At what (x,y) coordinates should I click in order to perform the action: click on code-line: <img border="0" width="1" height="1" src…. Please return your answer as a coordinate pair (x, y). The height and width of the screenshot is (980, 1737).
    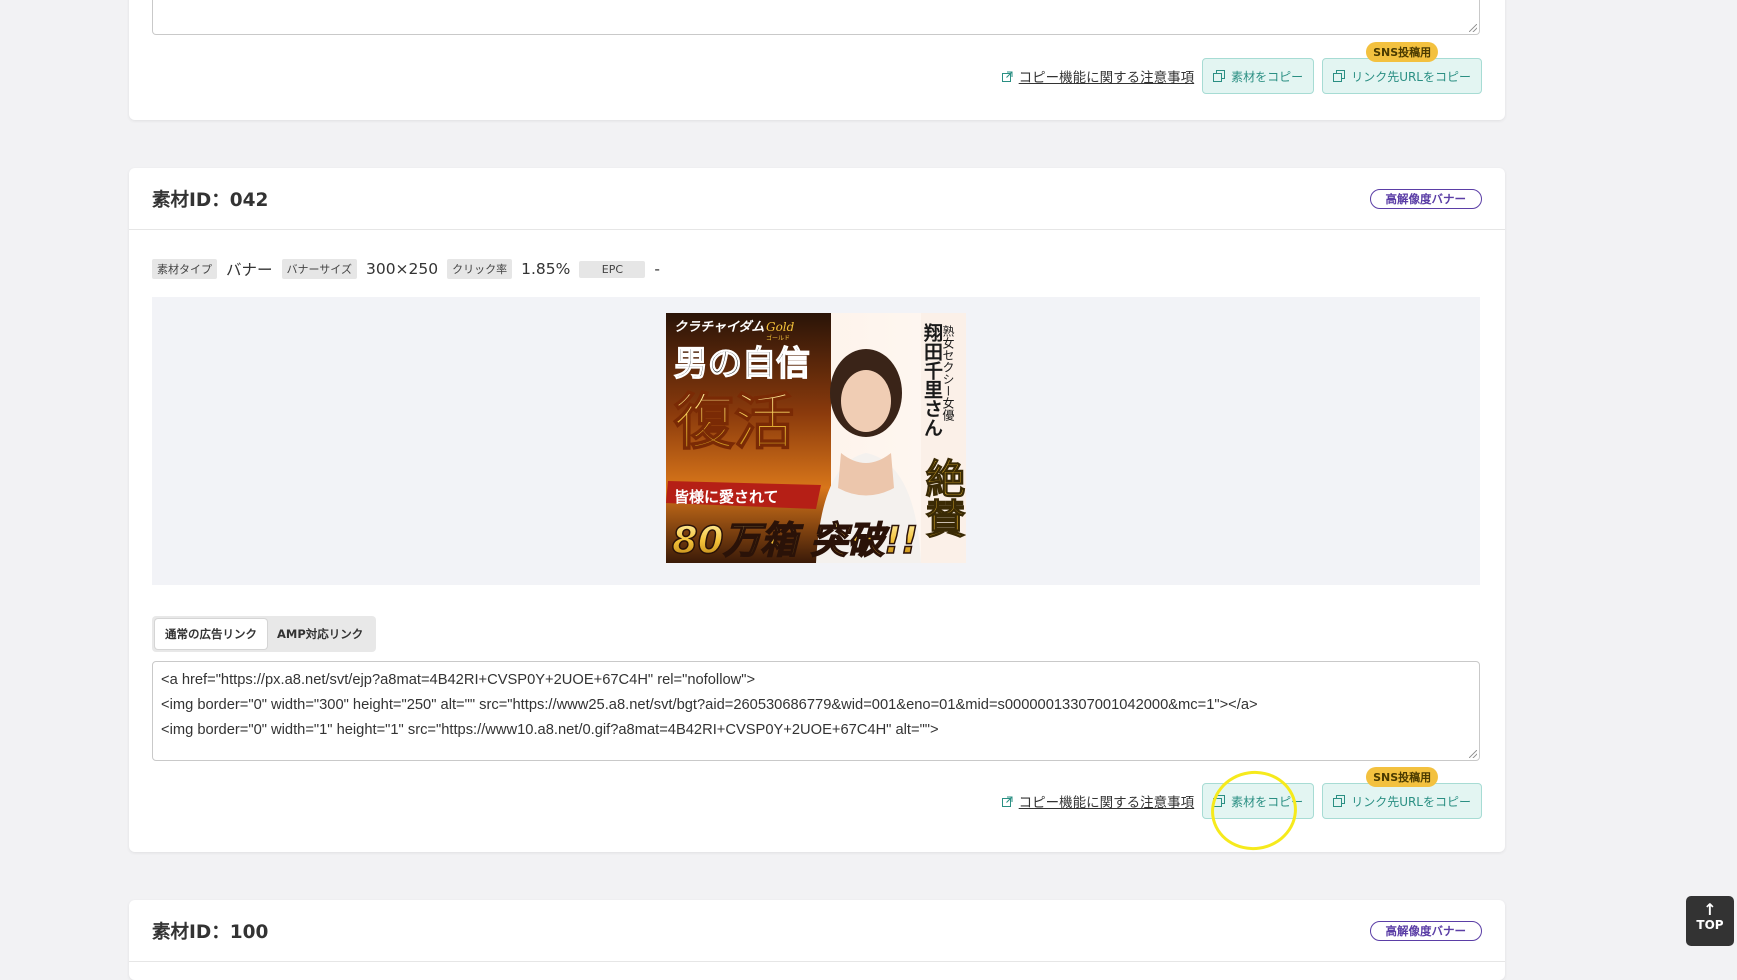
    Looking at the image, I should click on (550, 730).